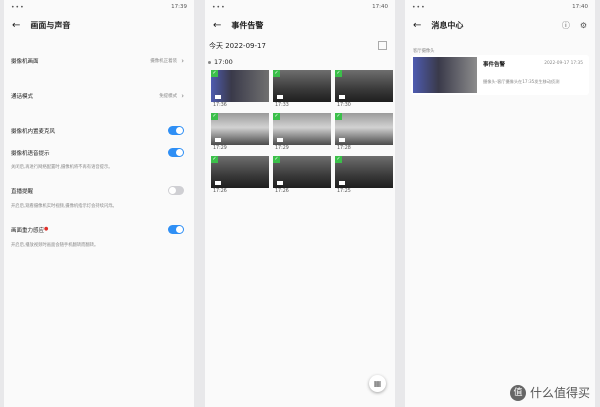 The image size is (600, 407). I want to click on toggle-description: 开启后,观看摄像机实时视频,摄像机指示灯会持续闪烁。, so click(64, 206).